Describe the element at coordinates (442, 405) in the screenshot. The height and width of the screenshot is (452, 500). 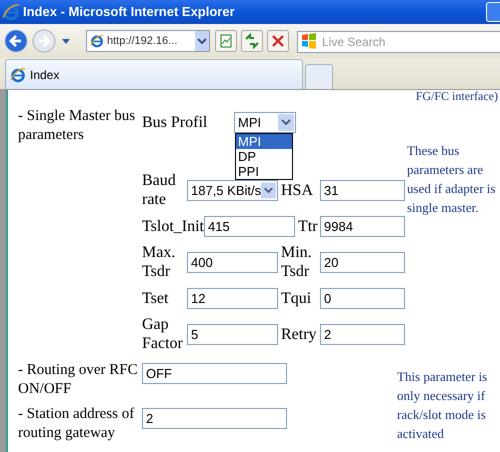
I see `info-note: This parameter is only necessary if rack/slot mode is activated` at that location.